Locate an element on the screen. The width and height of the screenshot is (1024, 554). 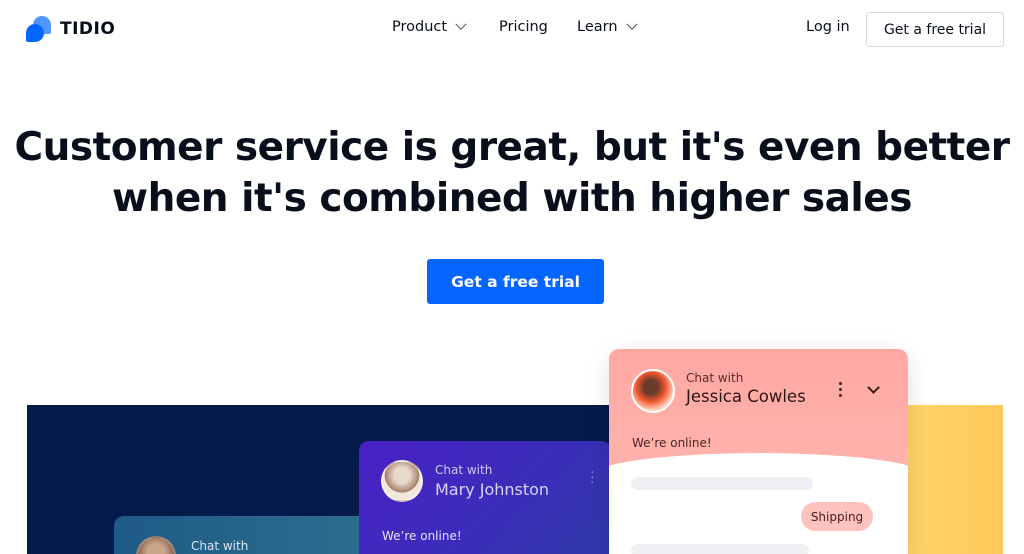
hero-title-bold: even better is located at coordinates (884, 147).